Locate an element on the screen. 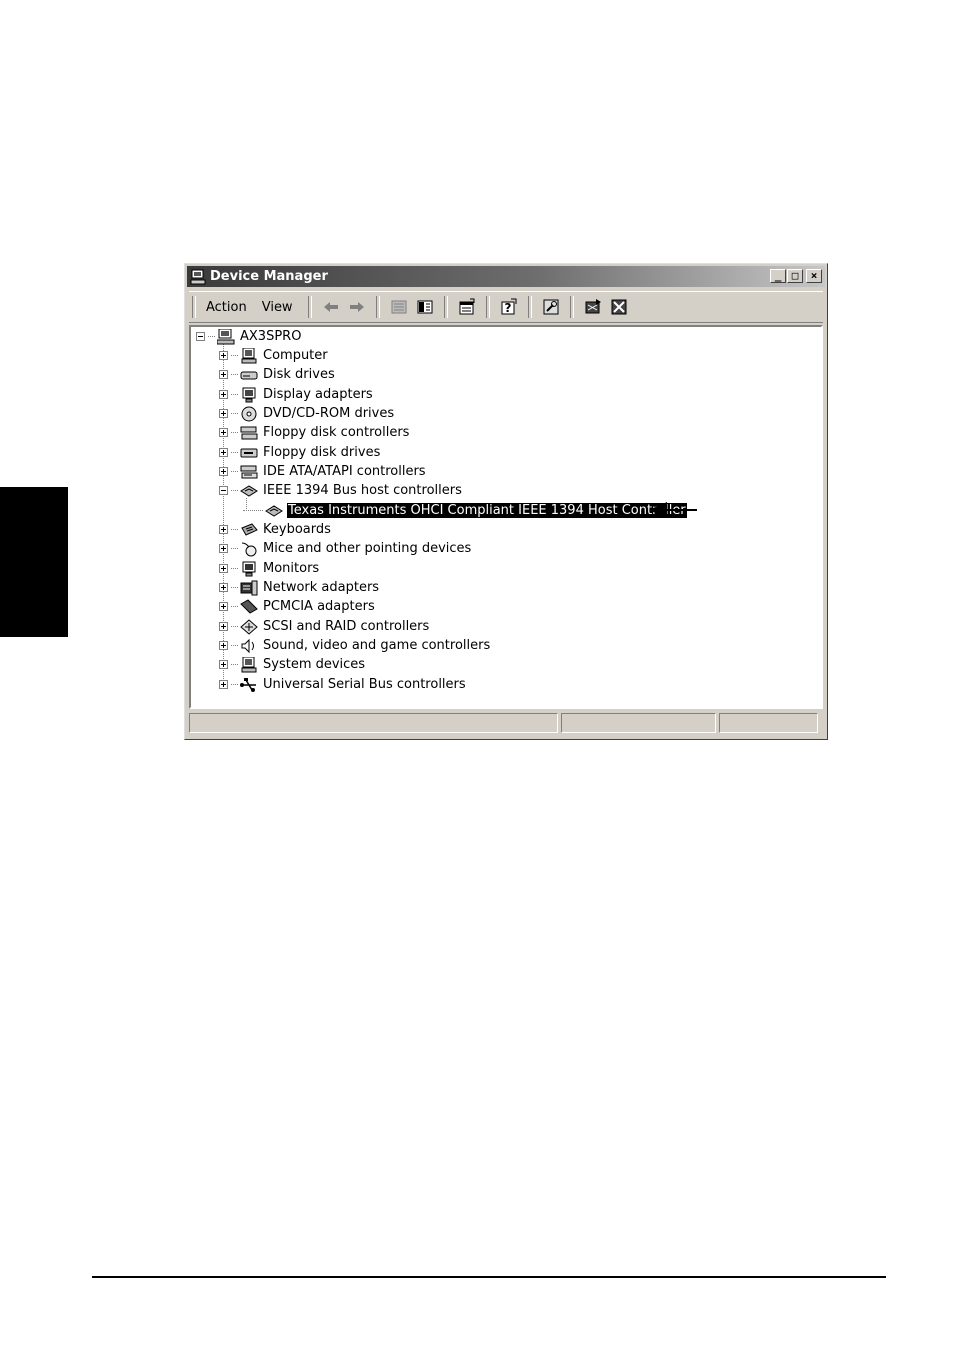 The height and width of the screenshot is (1351, 954). back-arrow-icon is located at coordinates (331, 307).